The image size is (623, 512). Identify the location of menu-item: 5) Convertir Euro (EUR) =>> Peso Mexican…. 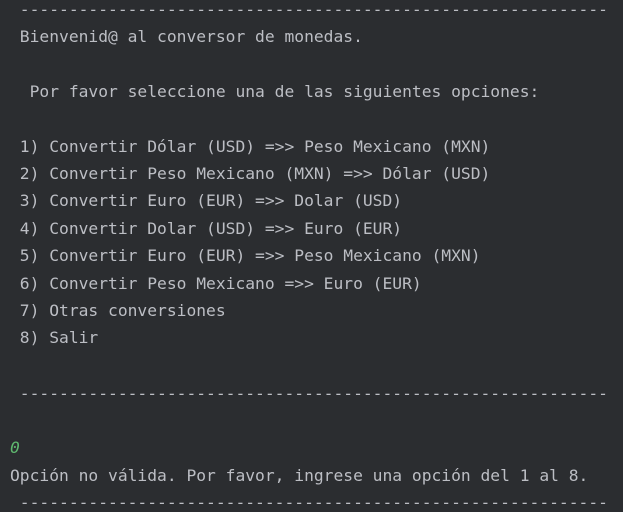
(245, 255).